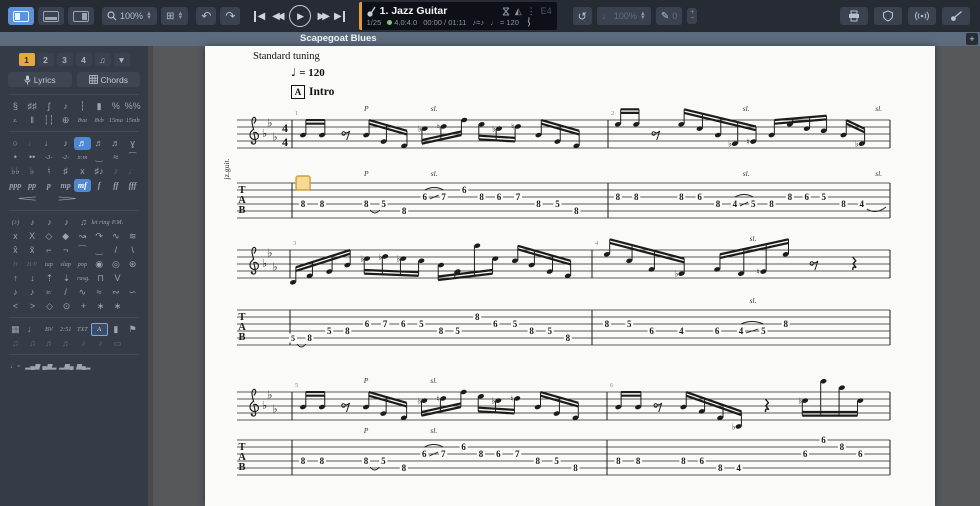 This screenshot has height=506, width=980. Describe the element at coordinates (132, 106) in the screenshot. I see `double-simile-tool: %%` at that location.